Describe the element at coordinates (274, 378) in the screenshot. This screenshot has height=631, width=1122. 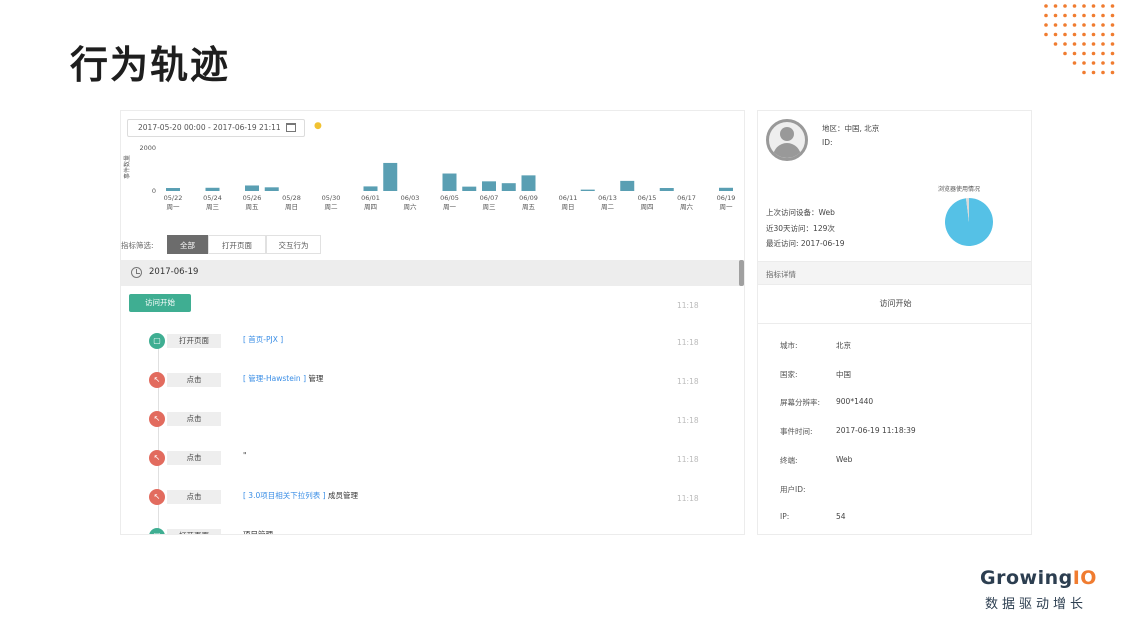
I see `event-link: [ 管理-Hawstein ]` at that location.